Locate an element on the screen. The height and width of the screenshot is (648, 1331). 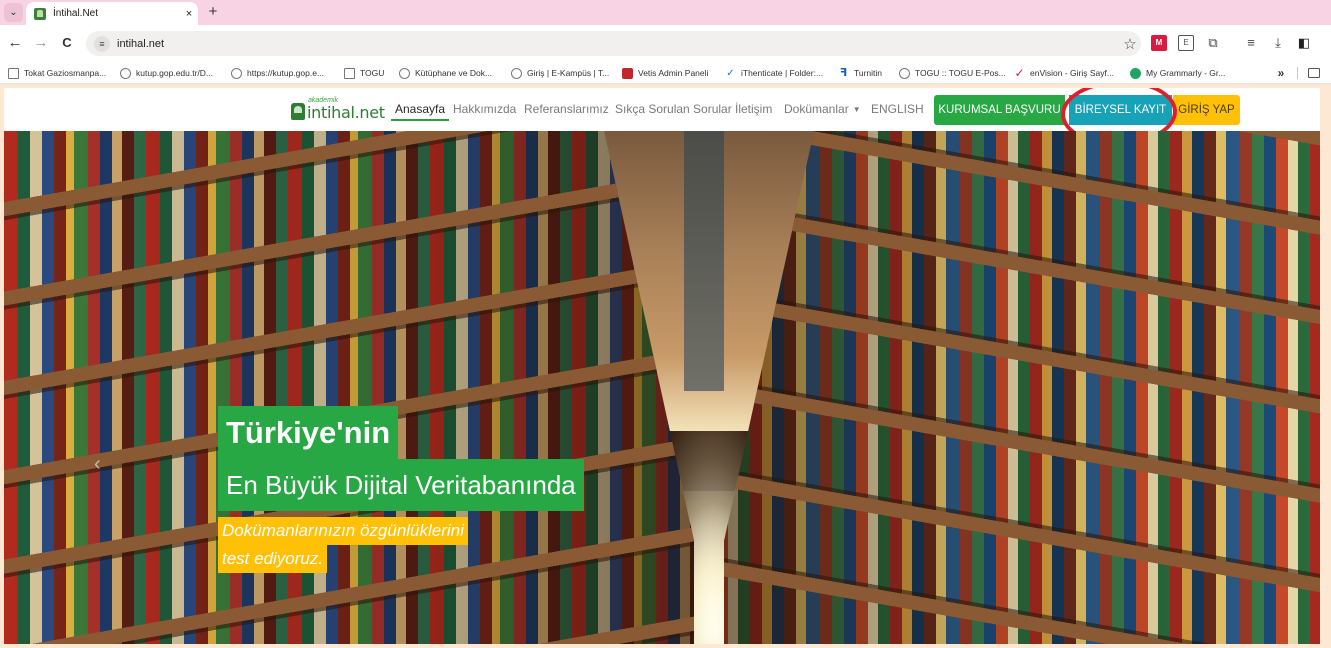
extension-page-icon: E is located at coordinates (1186, 43).